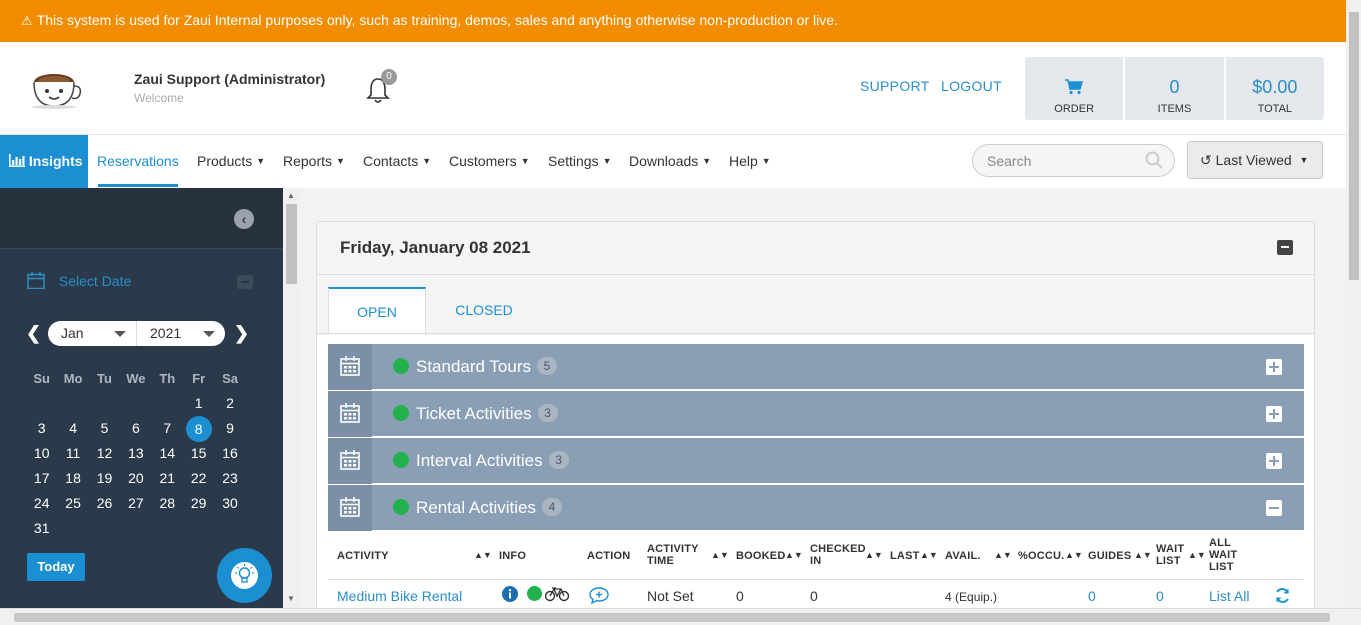  What do you see at coordinates (229, 403) in the screenshot?
I see `calendar-day: 2` at bounding box center [229, 403].